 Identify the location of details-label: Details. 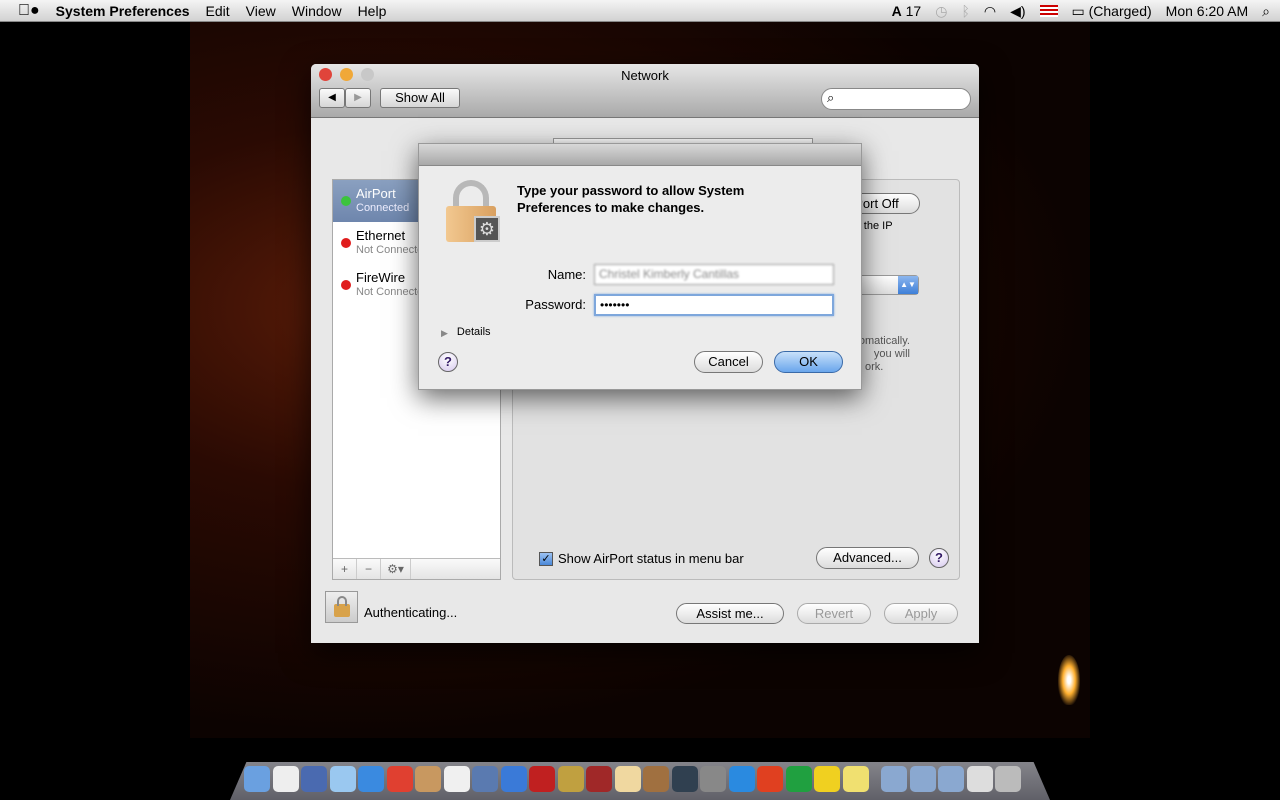
(473, 332).